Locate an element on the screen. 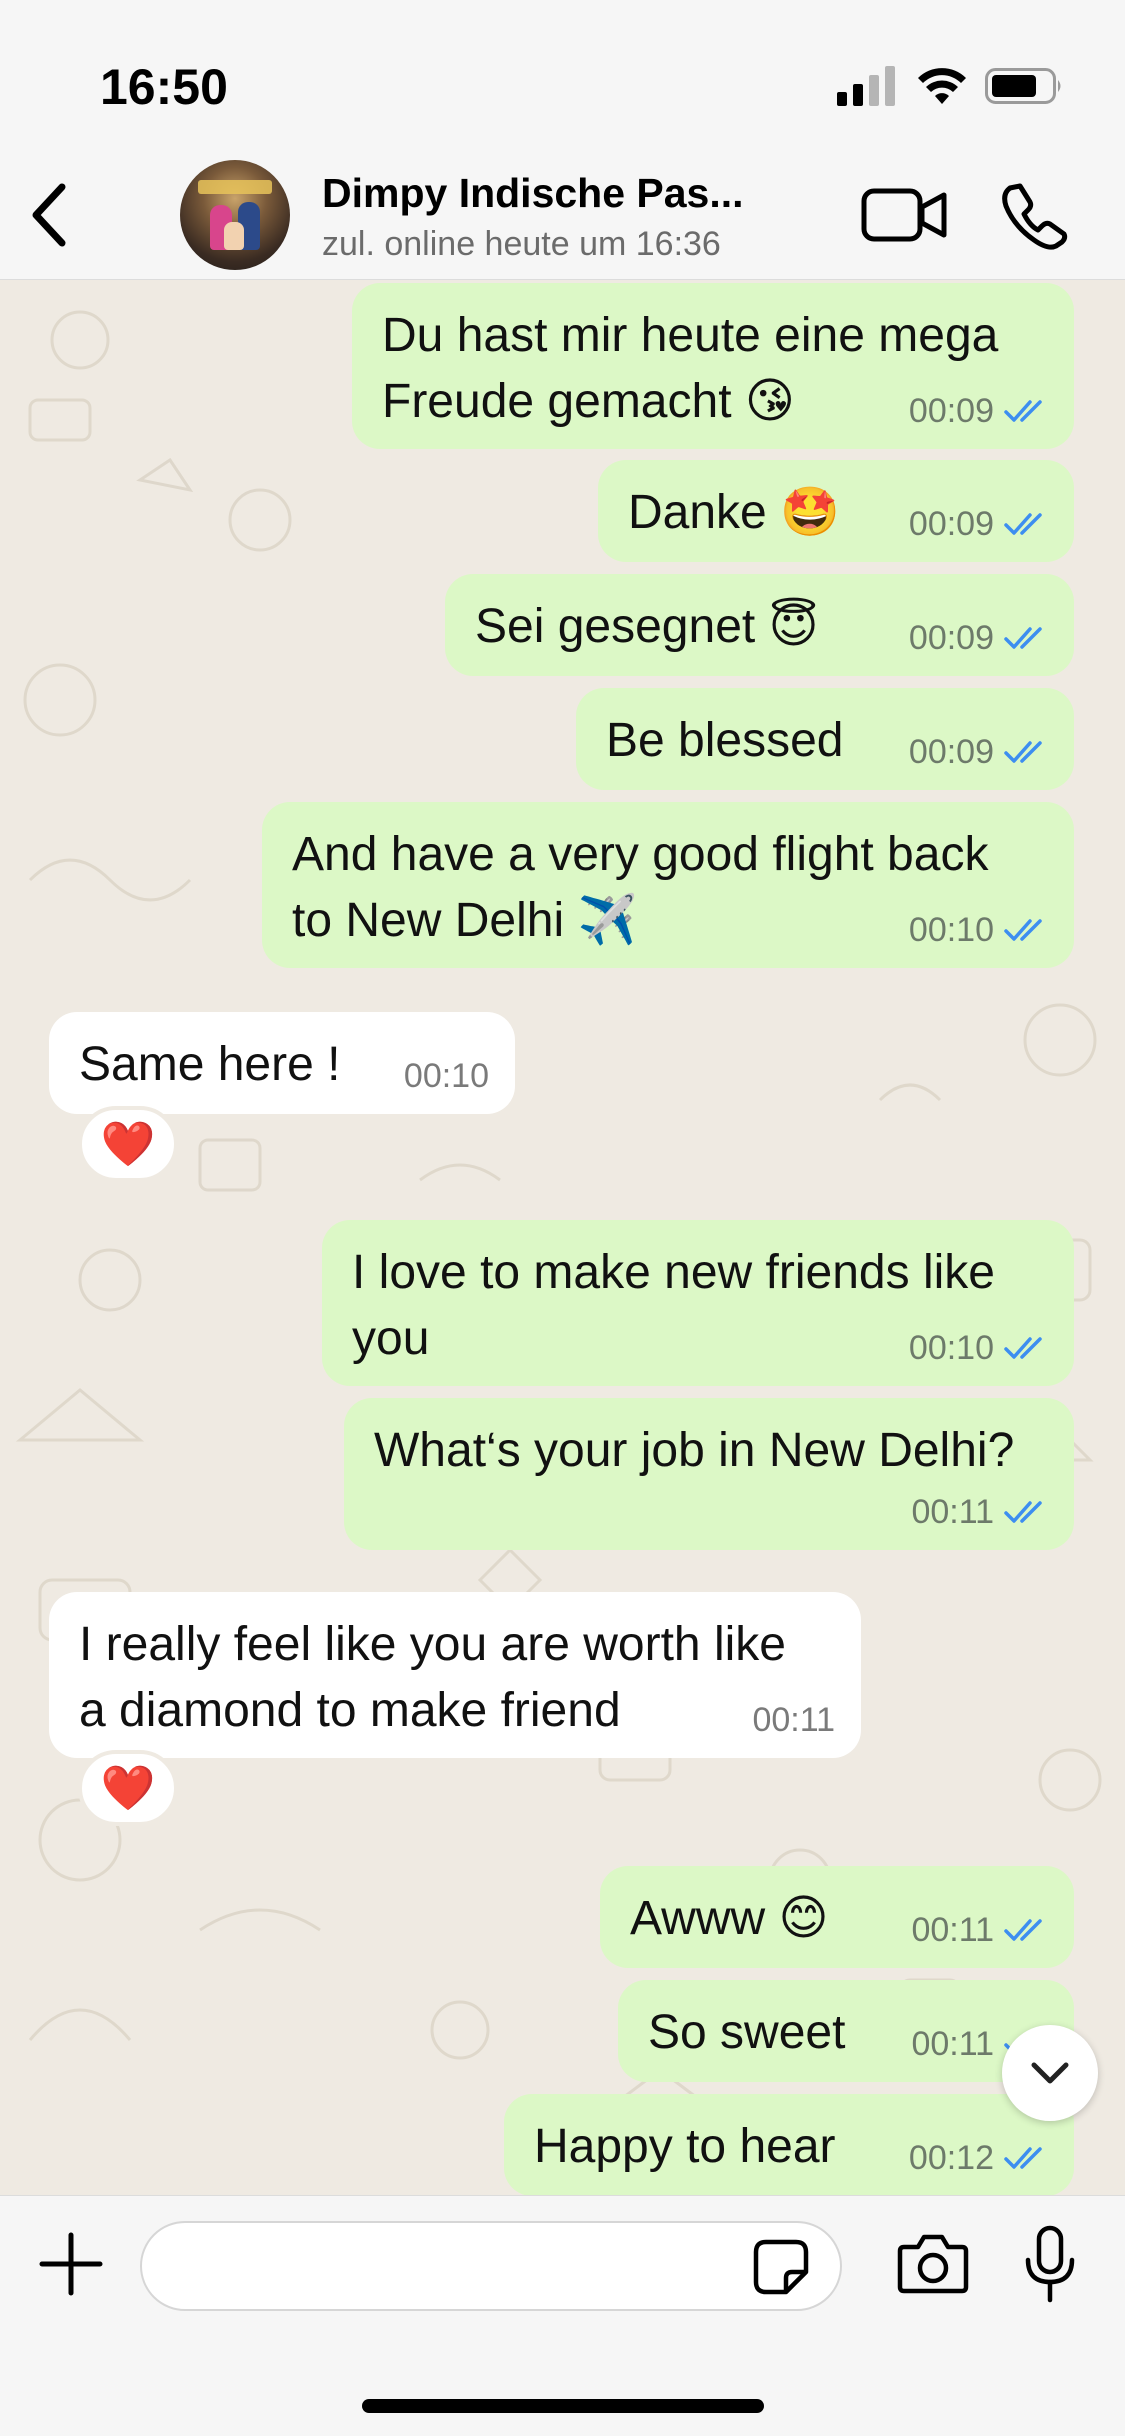  back-button is located at coordinates (50, 215).